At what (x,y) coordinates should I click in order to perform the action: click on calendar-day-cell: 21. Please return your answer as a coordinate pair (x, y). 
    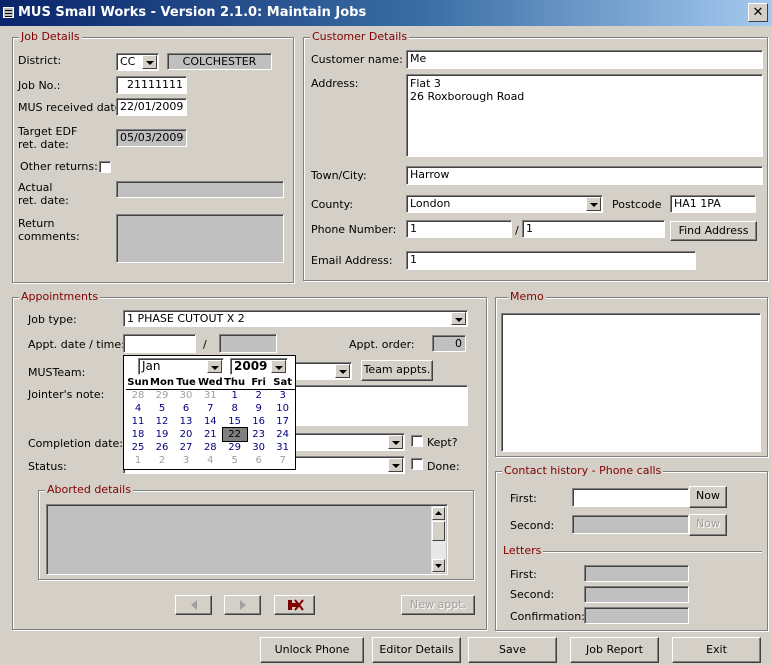
    Looking at the image, I should click on (210, 434).